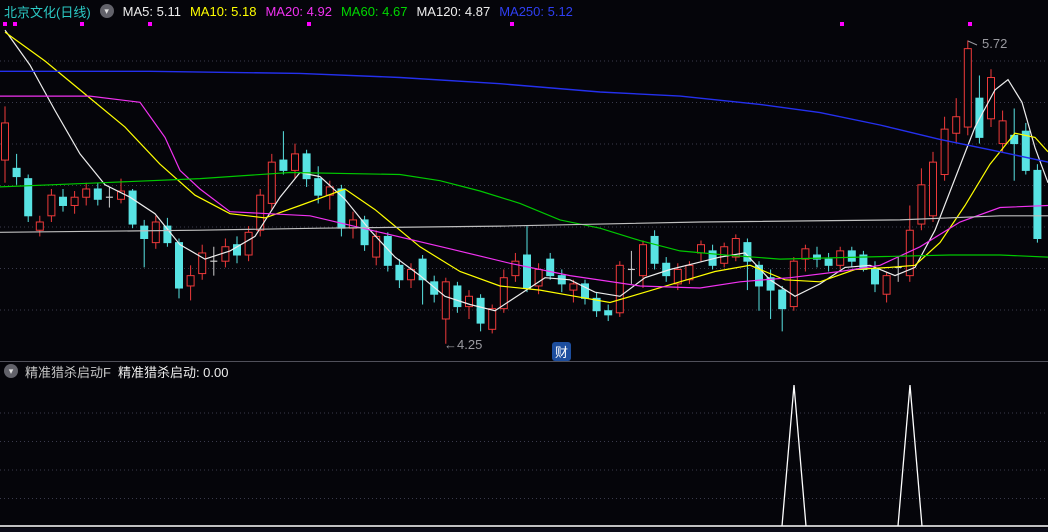 The height and width of the screenshot is (532, 1048). What do you see at coordinates (453, 11) in the screenshot?
I see `ma120-label: MA120: 4.87` at bounding box center [453, 11].